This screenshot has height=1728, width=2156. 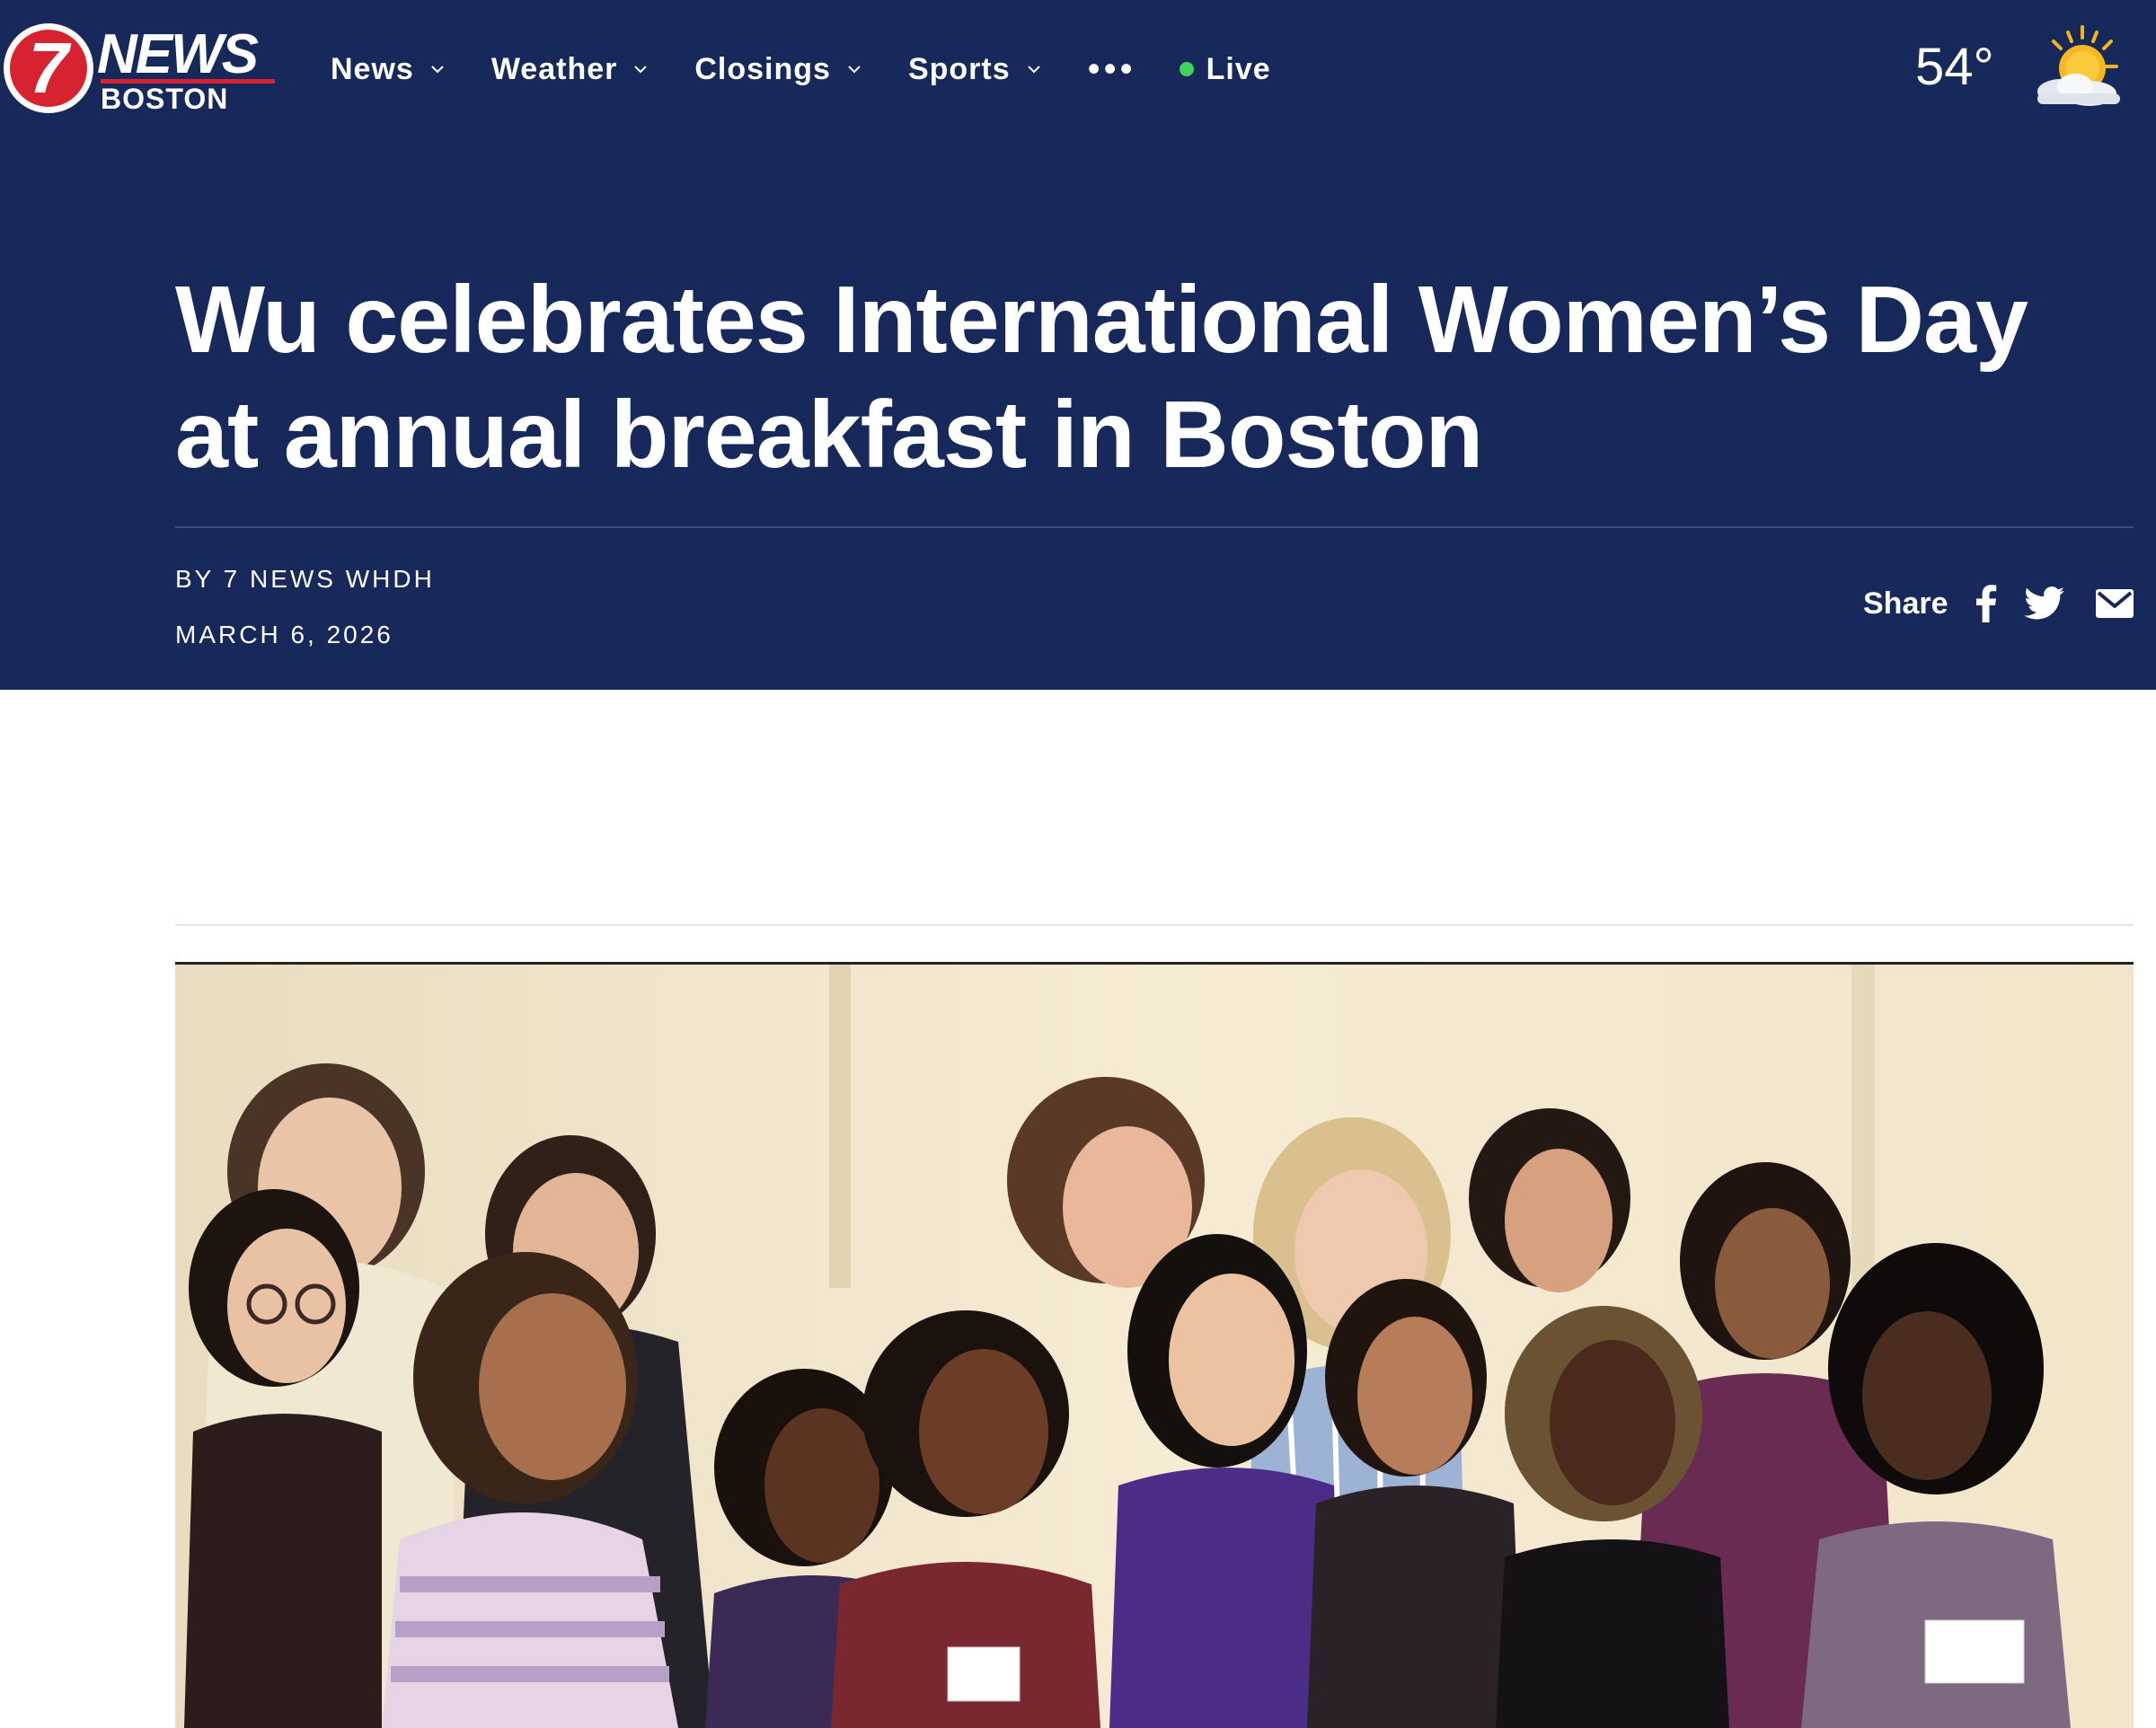 What do you see at coordinates (48, 68) in the screenshot?
I see `logo-number: 7` at bounding box center [48, 68].